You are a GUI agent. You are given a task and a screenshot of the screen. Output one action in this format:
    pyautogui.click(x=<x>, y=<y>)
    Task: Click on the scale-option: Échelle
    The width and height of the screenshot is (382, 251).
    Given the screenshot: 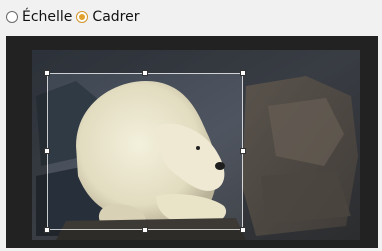 What is the action you would take?
    pyautogui.click(x=39, y=17)
    